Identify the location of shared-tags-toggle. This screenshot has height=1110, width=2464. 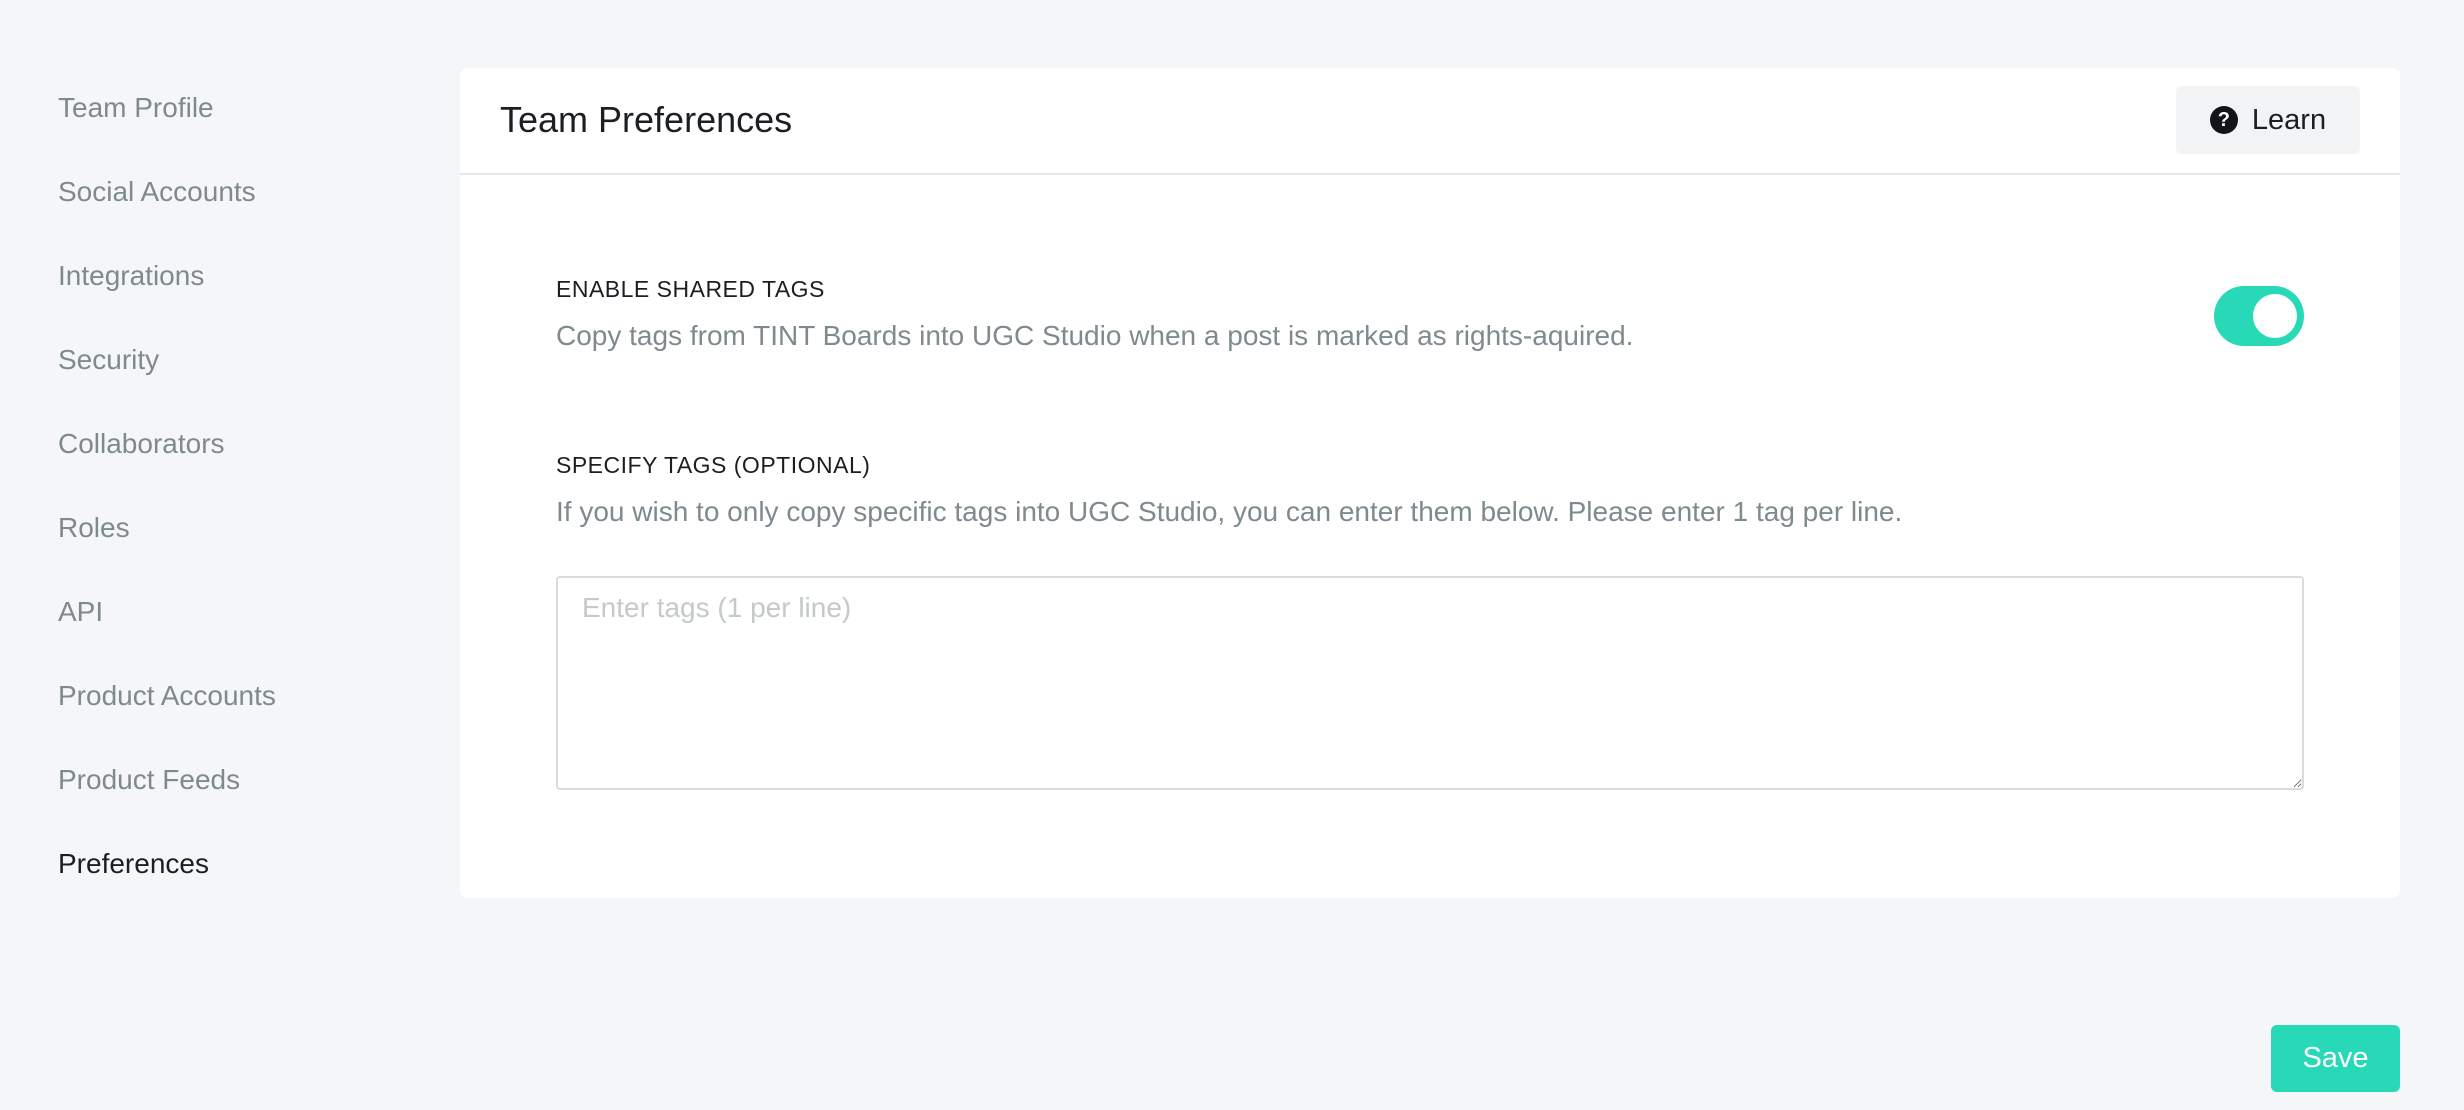
(2259, 316).